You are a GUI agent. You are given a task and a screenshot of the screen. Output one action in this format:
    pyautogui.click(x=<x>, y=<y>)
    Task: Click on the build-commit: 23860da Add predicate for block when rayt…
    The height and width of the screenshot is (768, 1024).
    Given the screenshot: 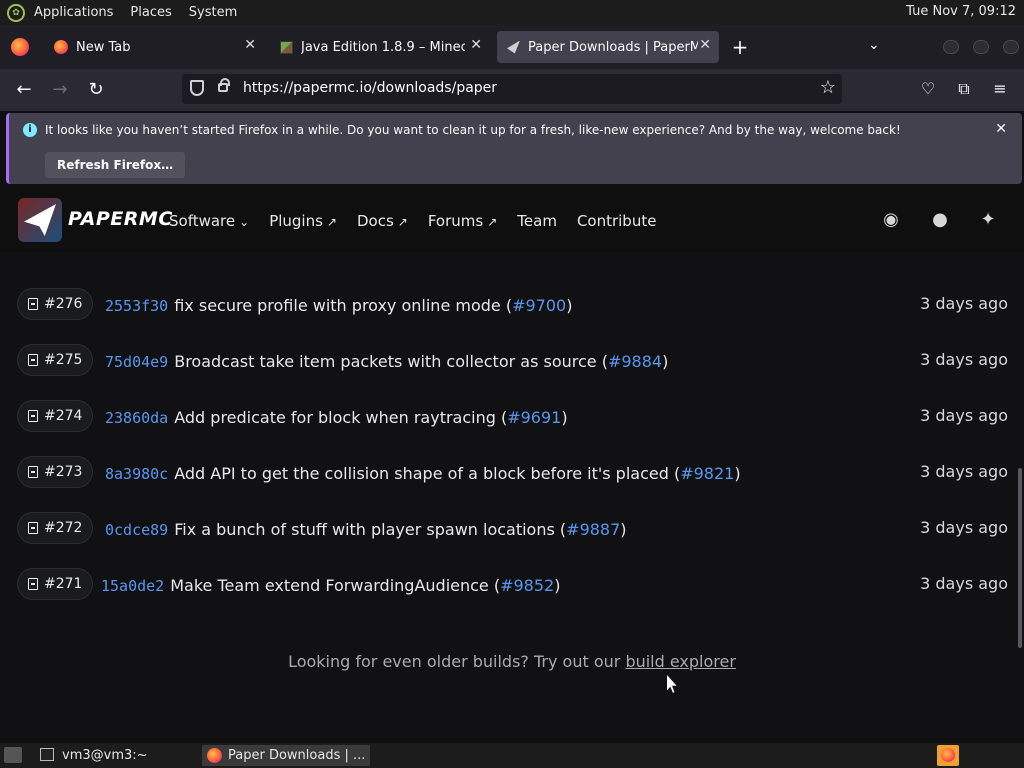 What is the action you would take?
    pyautogui.click(x=336, y=417)
    